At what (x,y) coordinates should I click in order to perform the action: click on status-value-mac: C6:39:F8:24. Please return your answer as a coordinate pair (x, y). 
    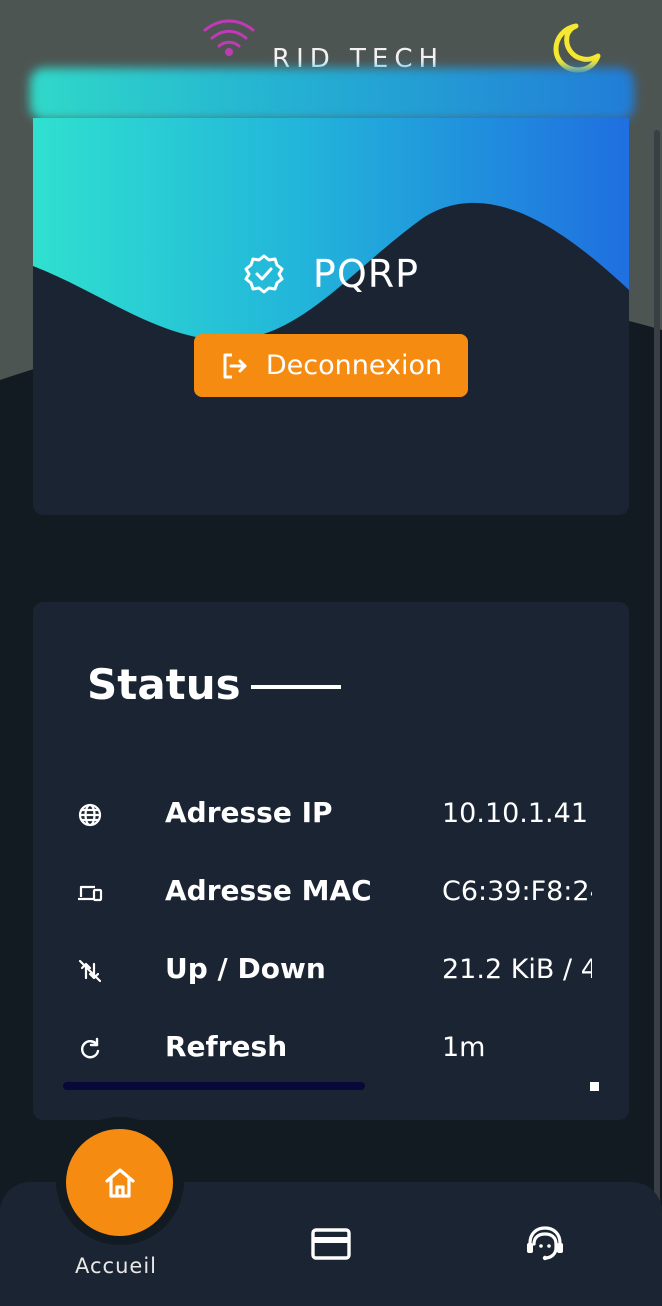
    Looking at the image, I should click on (517, 891).